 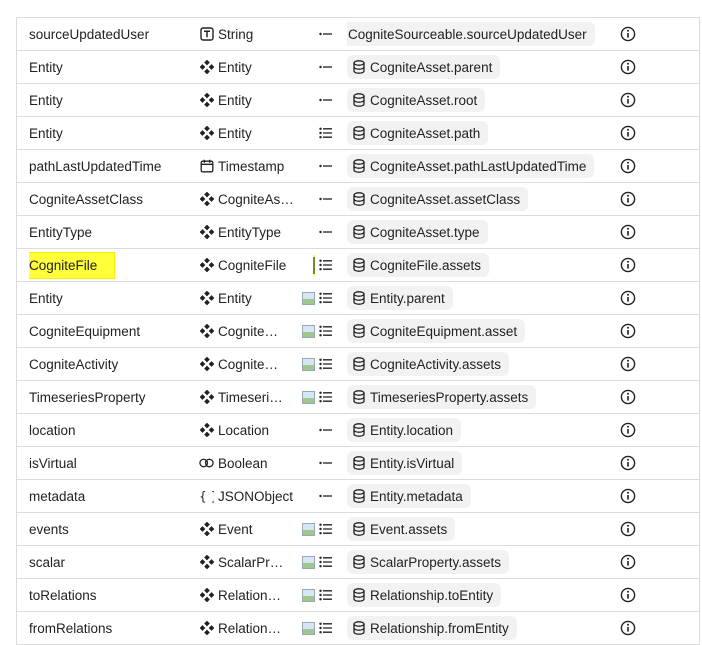 What do you see at coordinates (444, 331) in the screenshot?
I see `source-label: CogniteEquipment.asset` at bounding box center [444, 331].